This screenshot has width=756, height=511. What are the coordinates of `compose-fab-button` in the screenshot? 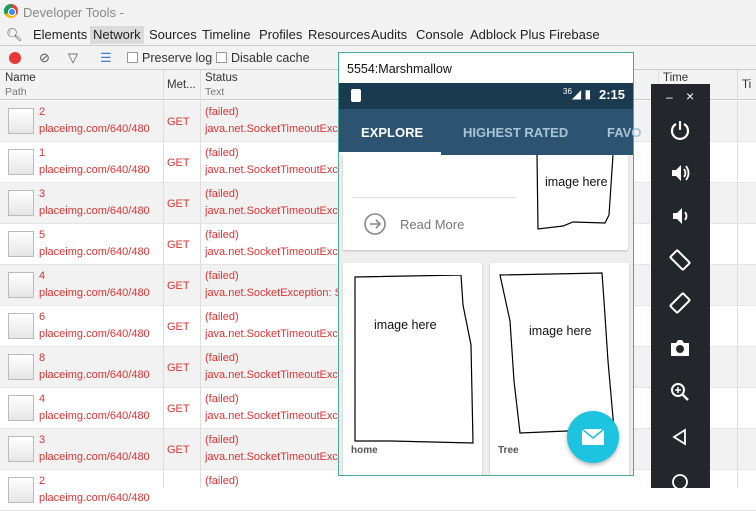 It's located at (593, 437).